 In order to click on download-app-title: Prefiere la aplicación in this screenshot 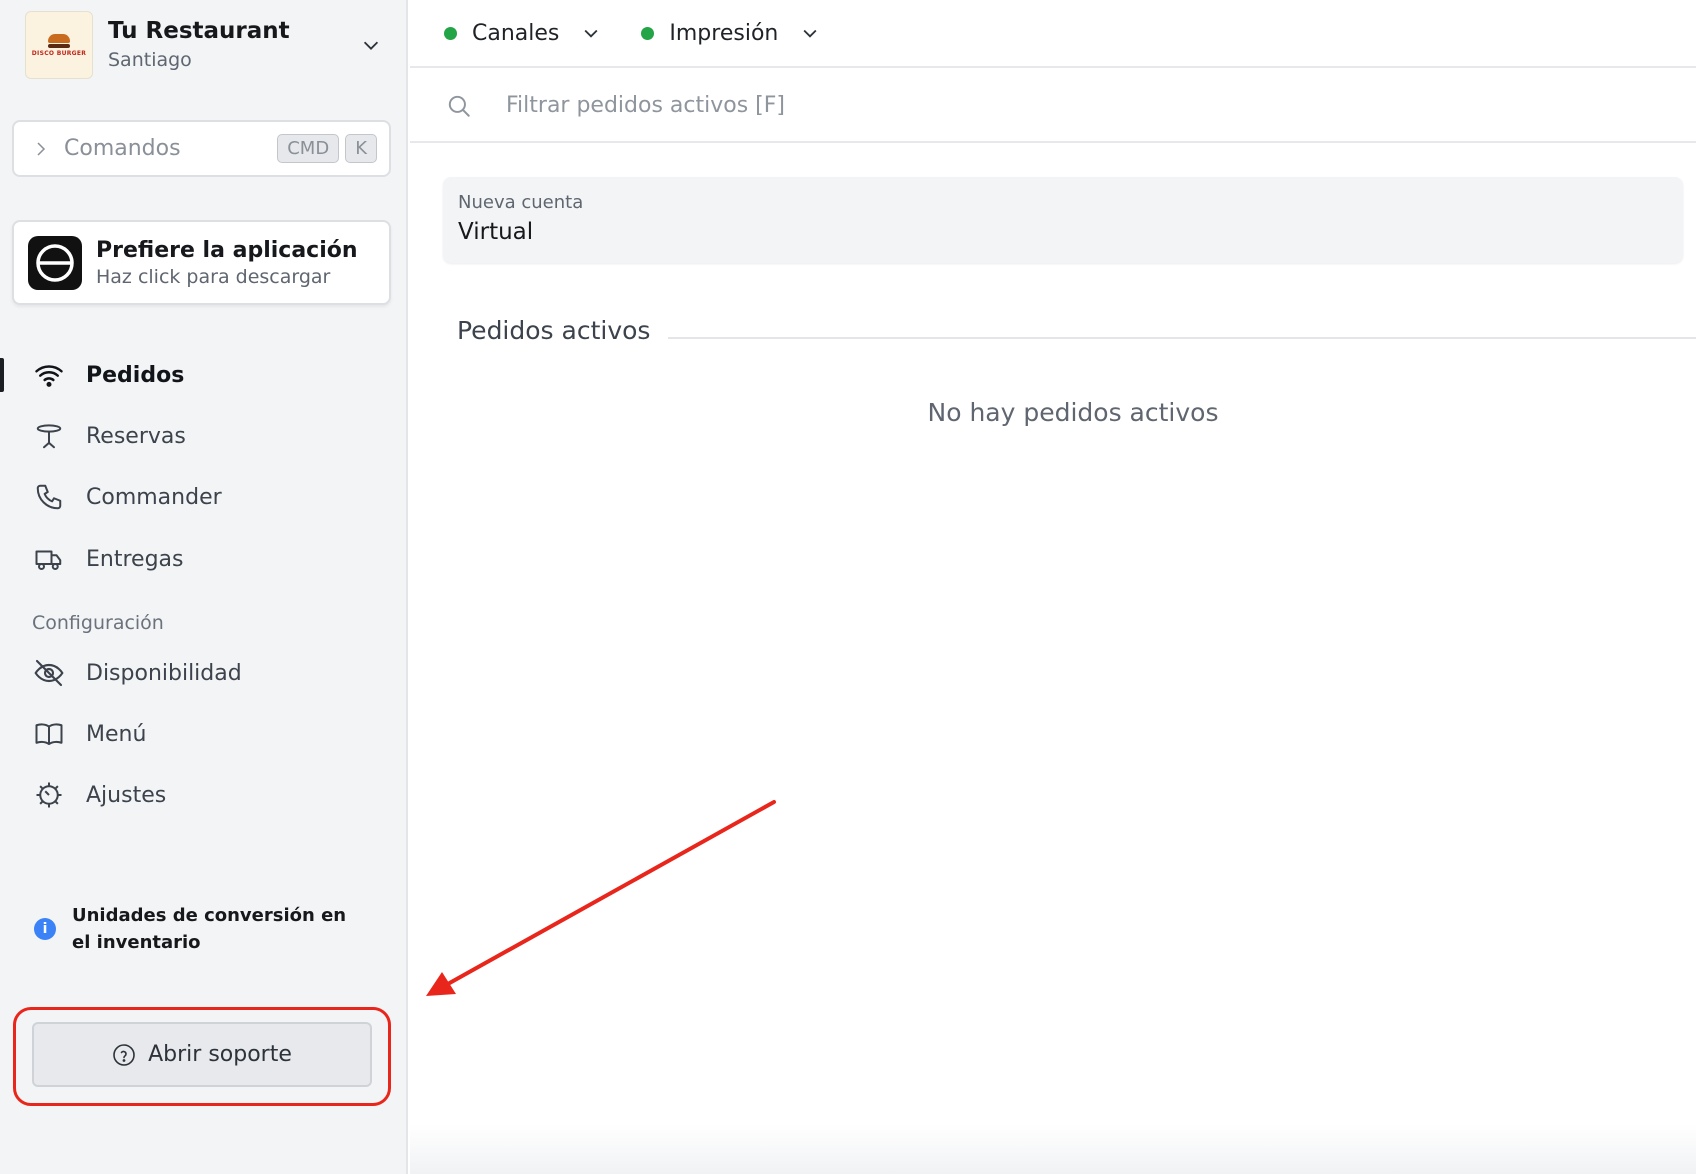, I will do `click(227, 250)`.